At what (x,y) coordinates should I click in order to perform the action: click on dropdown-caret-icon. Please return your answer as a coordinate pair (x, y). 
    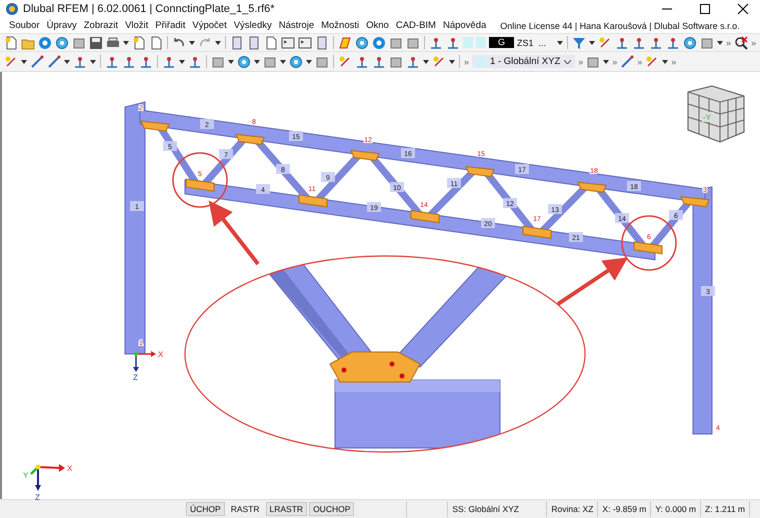
    Looking at the image, I should click on (568, 62).